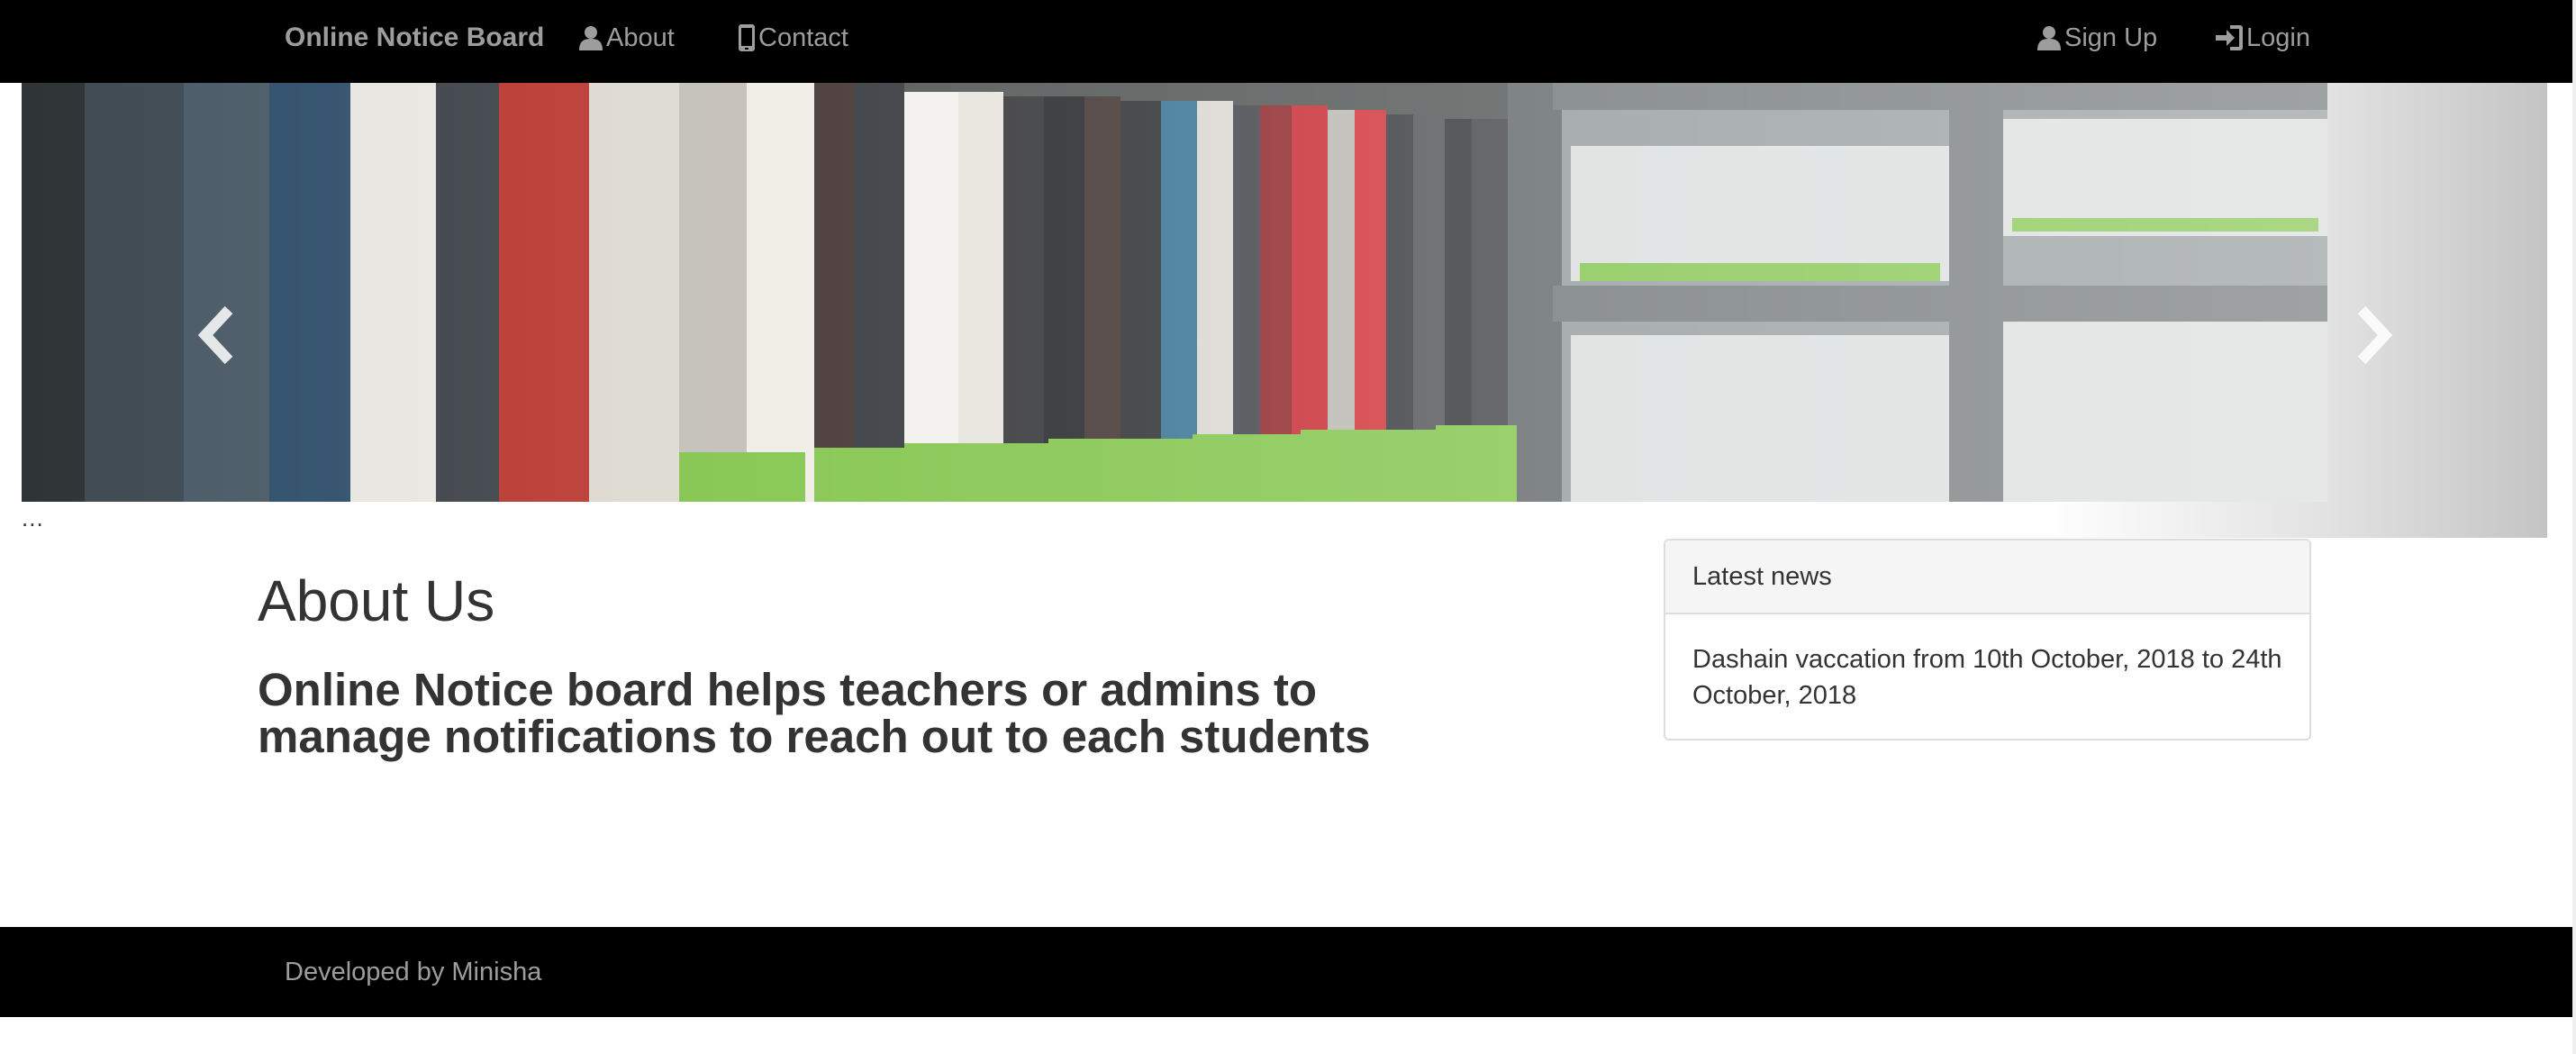 Image resolution: width=2576 pixels, height=1054 pixels. Describe the element at coordinates (377, 600) in the screenshot. I see `page-title: About Us` at that location.